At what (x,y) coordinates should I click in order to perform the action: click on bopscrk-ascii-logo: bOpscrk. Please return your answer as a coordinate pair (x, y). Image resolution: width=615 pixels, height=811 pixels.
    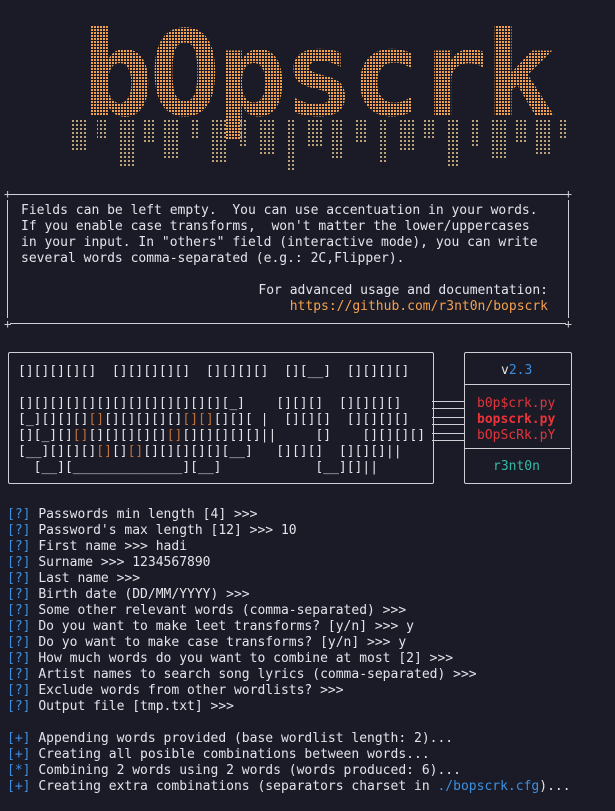
    Looking at the image, I should click on (320, 95).